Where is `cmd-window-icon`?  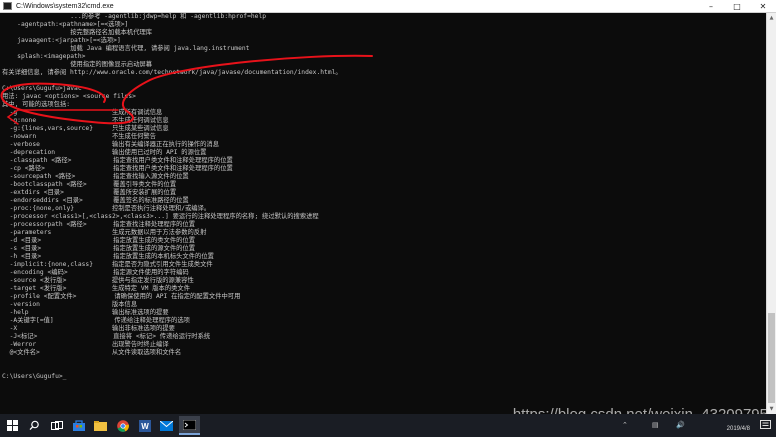
cmd-window-icon is located at coordinates (7, 6).